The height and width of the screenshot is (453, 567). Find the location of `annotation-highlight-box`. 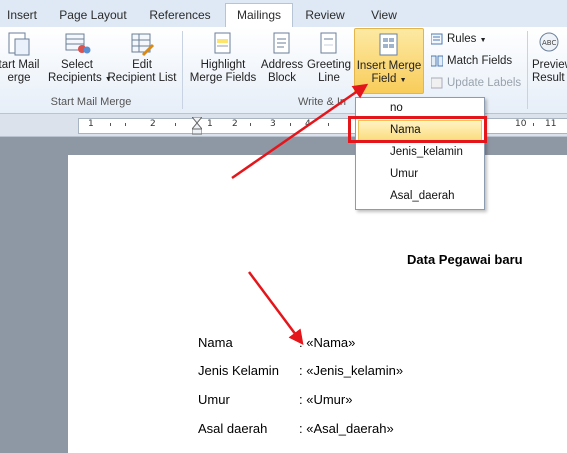

annotation-highlight-box is located at coordinates (417, 129).